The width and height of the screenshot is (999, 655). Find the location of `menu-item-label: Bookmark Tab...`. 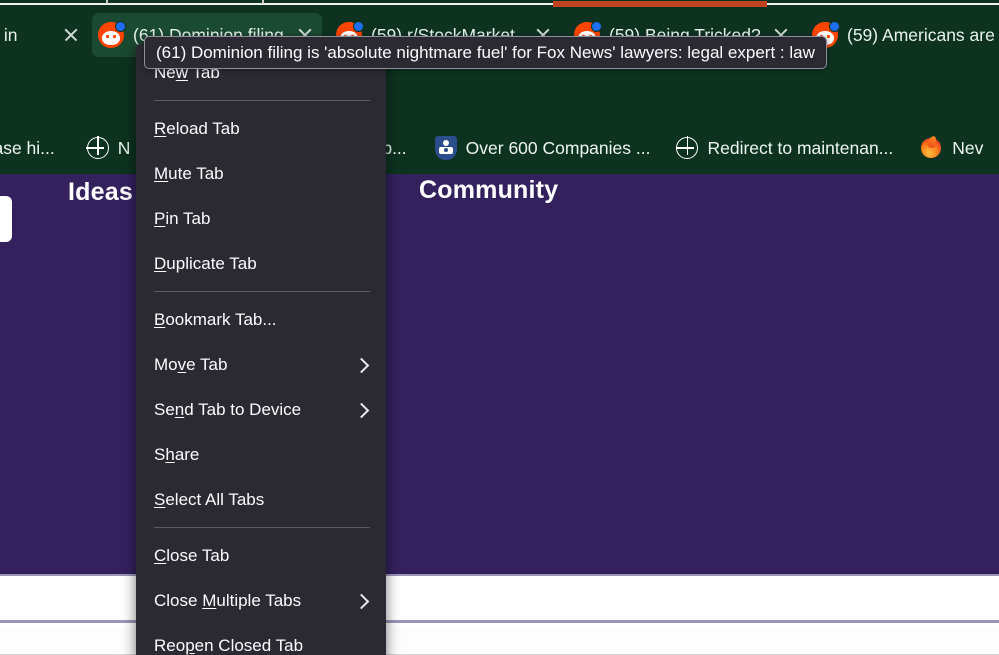

menu-item-label: Bookmark Tab... is located at coordinates (215, 319).